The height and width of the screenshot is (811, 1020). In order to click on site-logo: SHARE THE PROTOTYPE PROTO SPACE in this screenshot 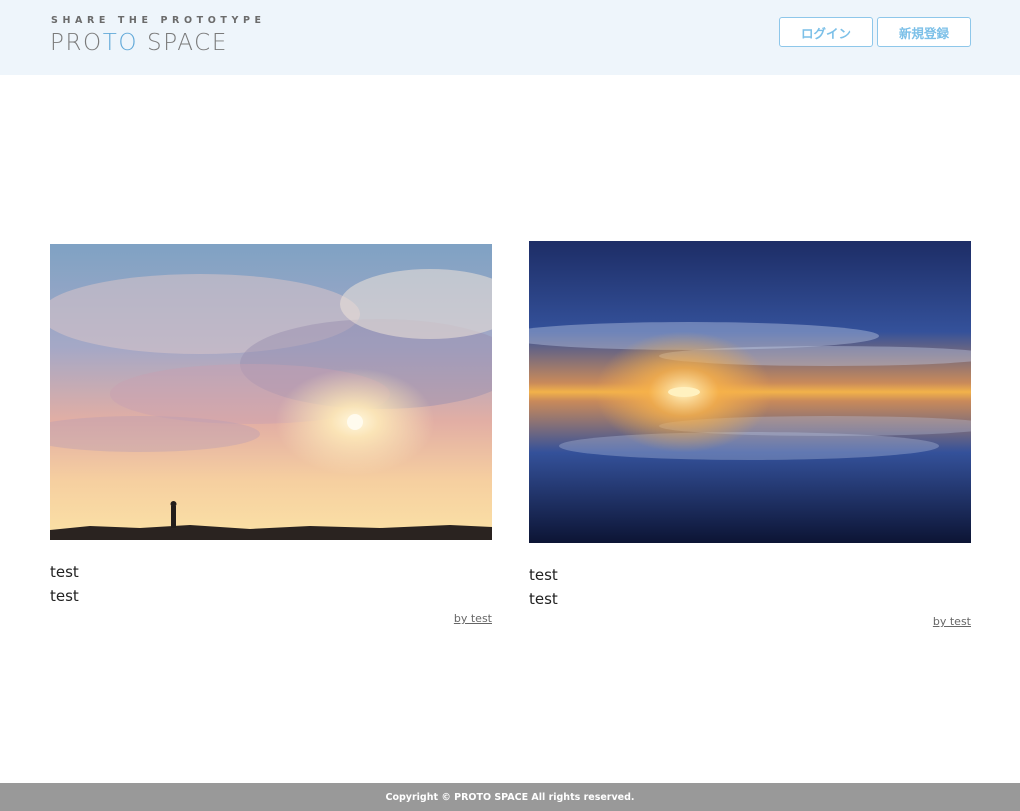, I will do `click(155, 37)`.